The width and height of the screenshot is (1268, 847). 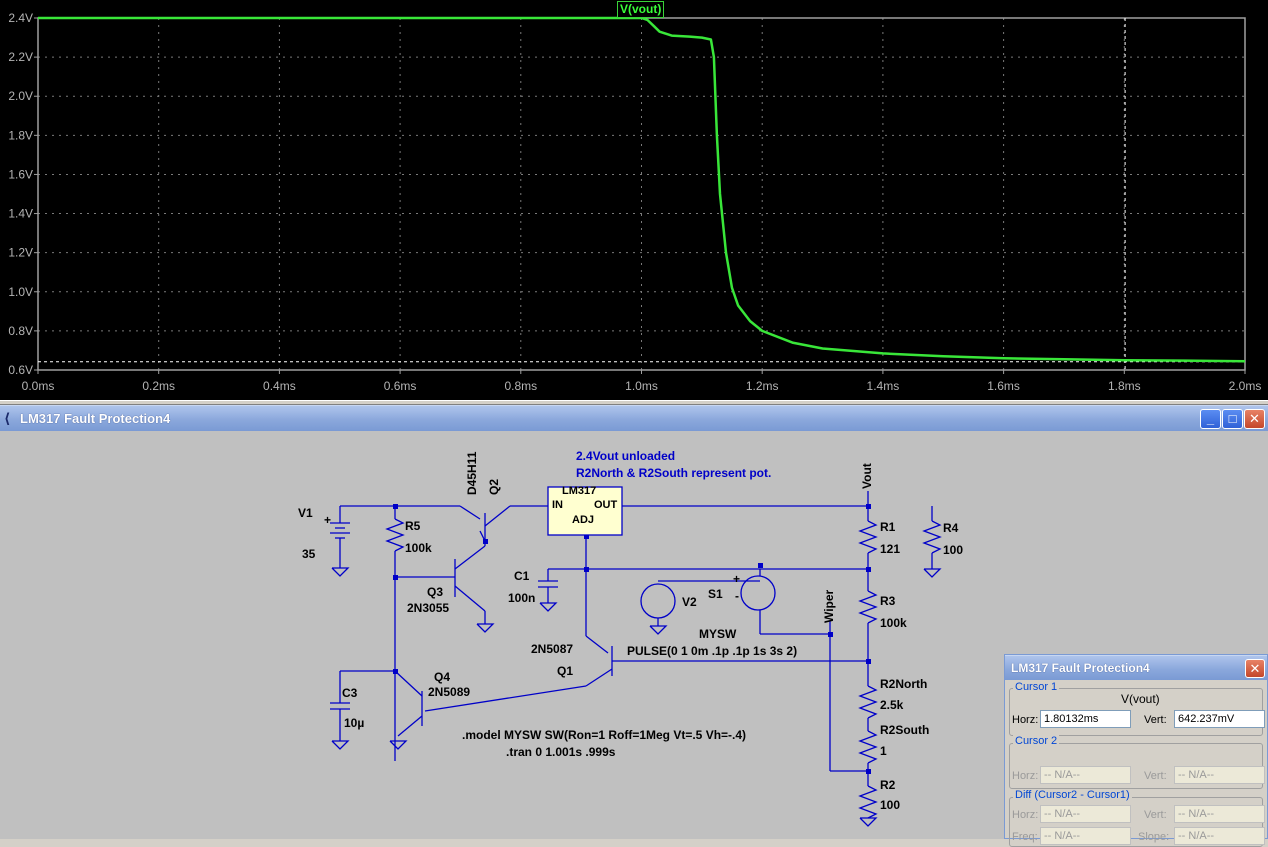 I want to click on r2south-label: R2South, so click(x=904, y=730).